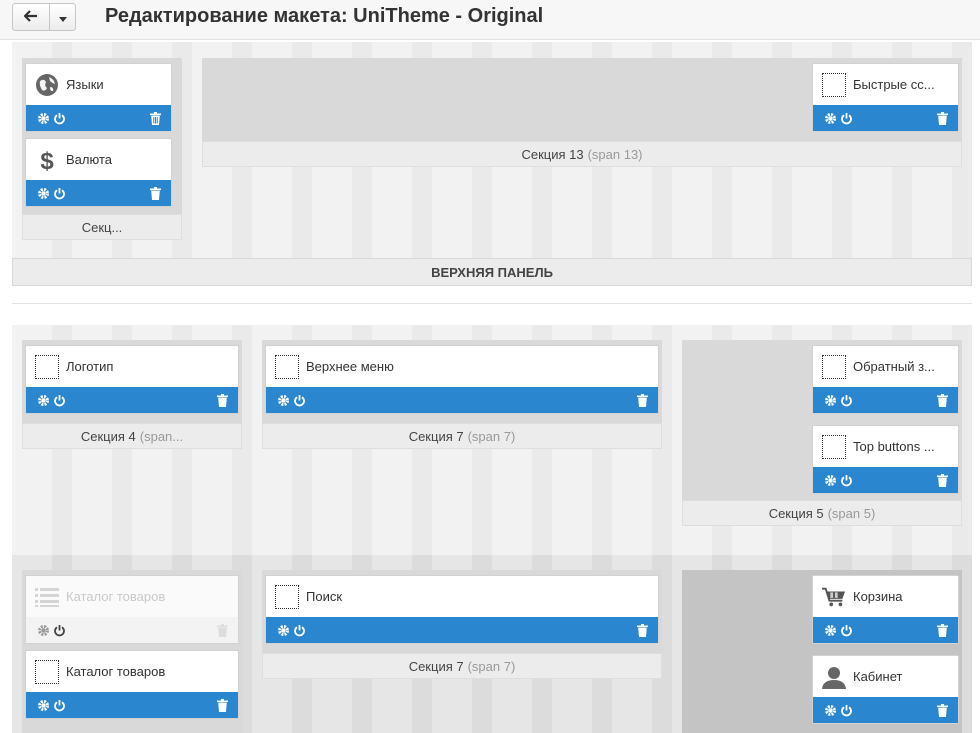 The width and height of the screenshot is (980, 733). I want to click on section-7-search: Поиск Секция 7 (span 7), so click(462, 624).